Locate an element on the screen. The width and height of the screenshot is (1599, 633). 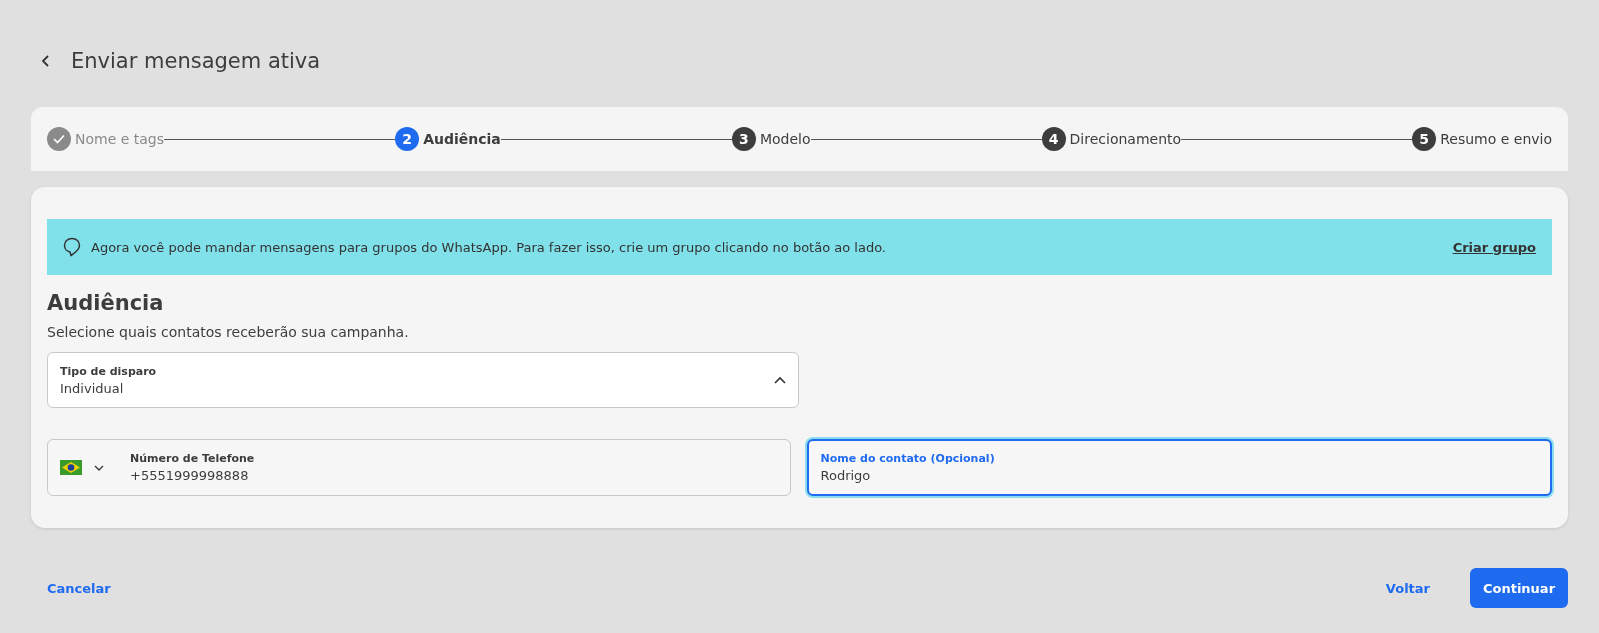
section-subtitle: Selecione quais contatos receberão sua campanha. is located at coordinates (228, 332).